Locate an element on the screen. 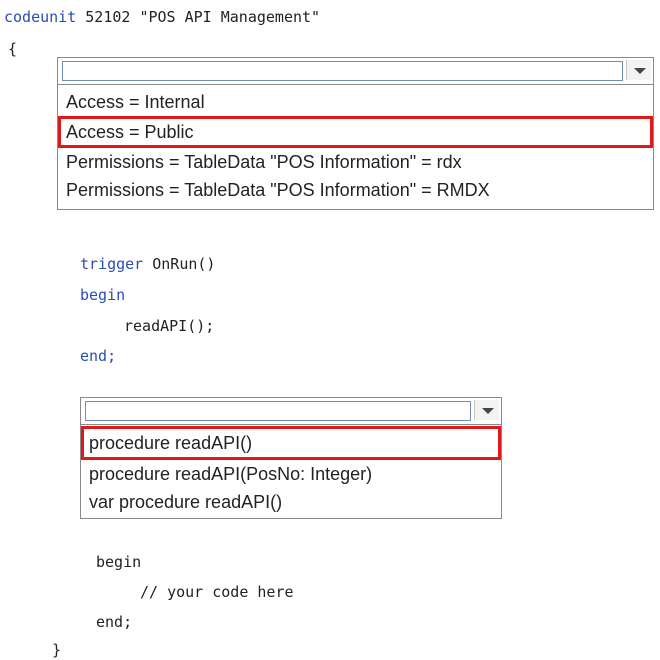 This screenshot has width=660, height=660. access-dropdown-value is located at coordinates (342, 71).